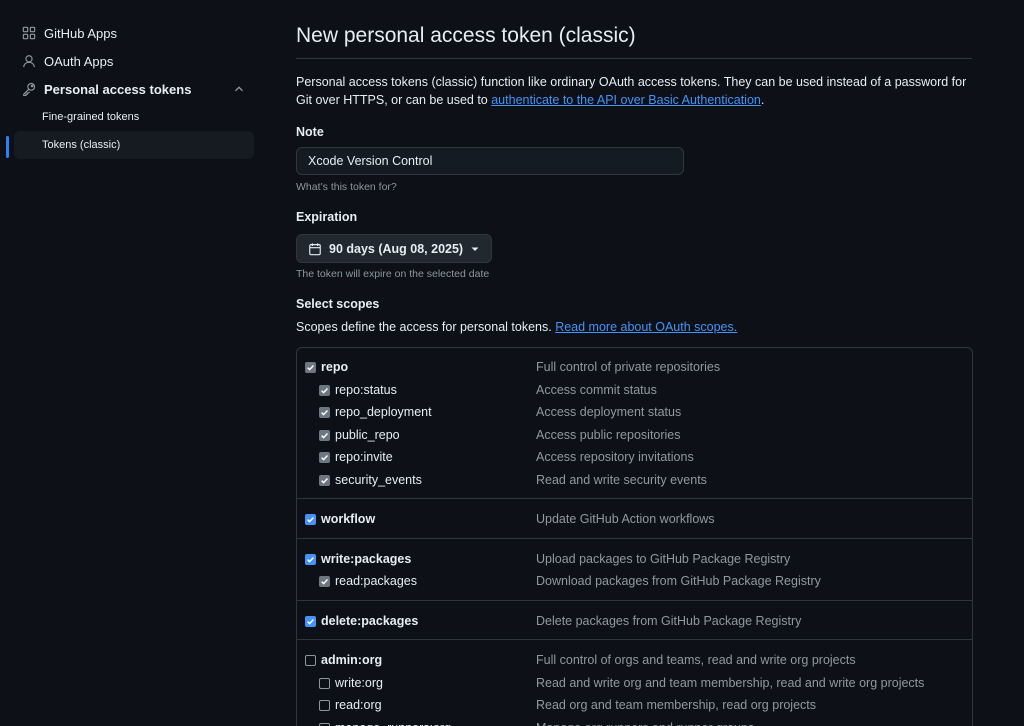 The width and height of the screenshot is (1024, 726). Describe the element at coordinates (118, 89) in the screenshot. I see `sidebar-item-label: Personal access tokens` at that location.